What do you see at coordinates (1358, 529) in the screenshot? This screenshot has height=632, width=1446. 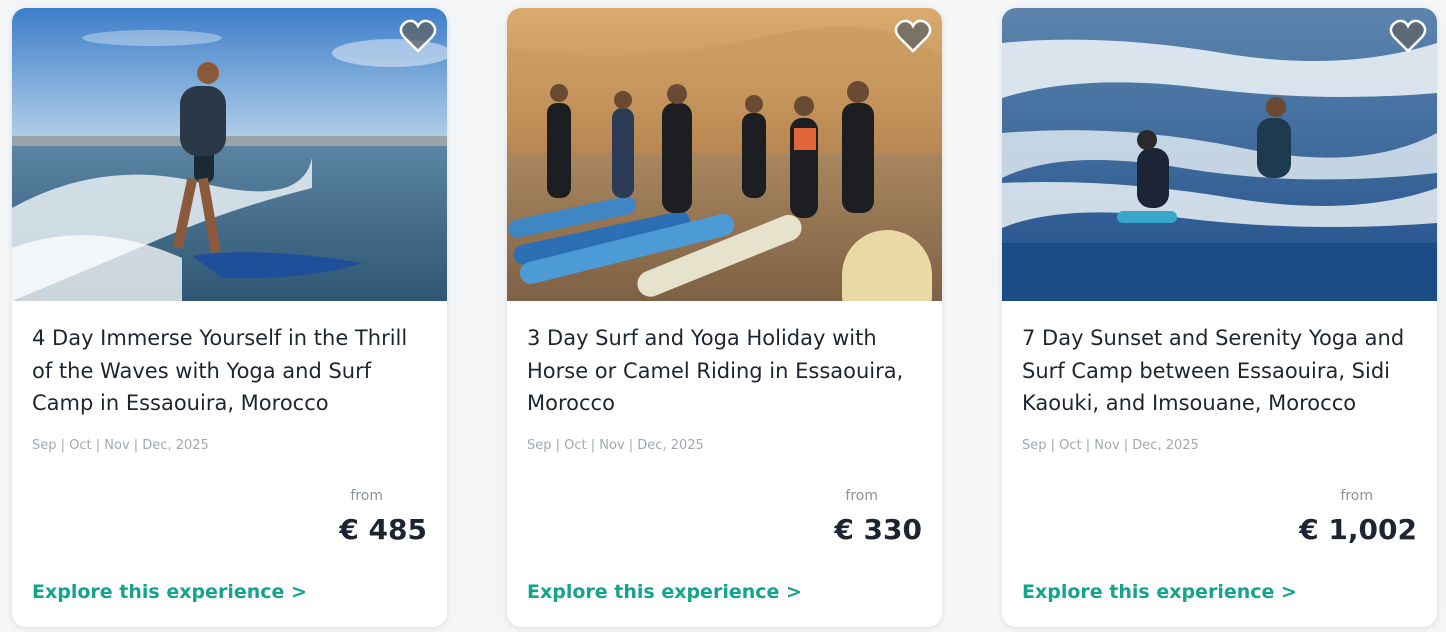 I see `price-value: € 1,002` at bounding box center [1358, 529].